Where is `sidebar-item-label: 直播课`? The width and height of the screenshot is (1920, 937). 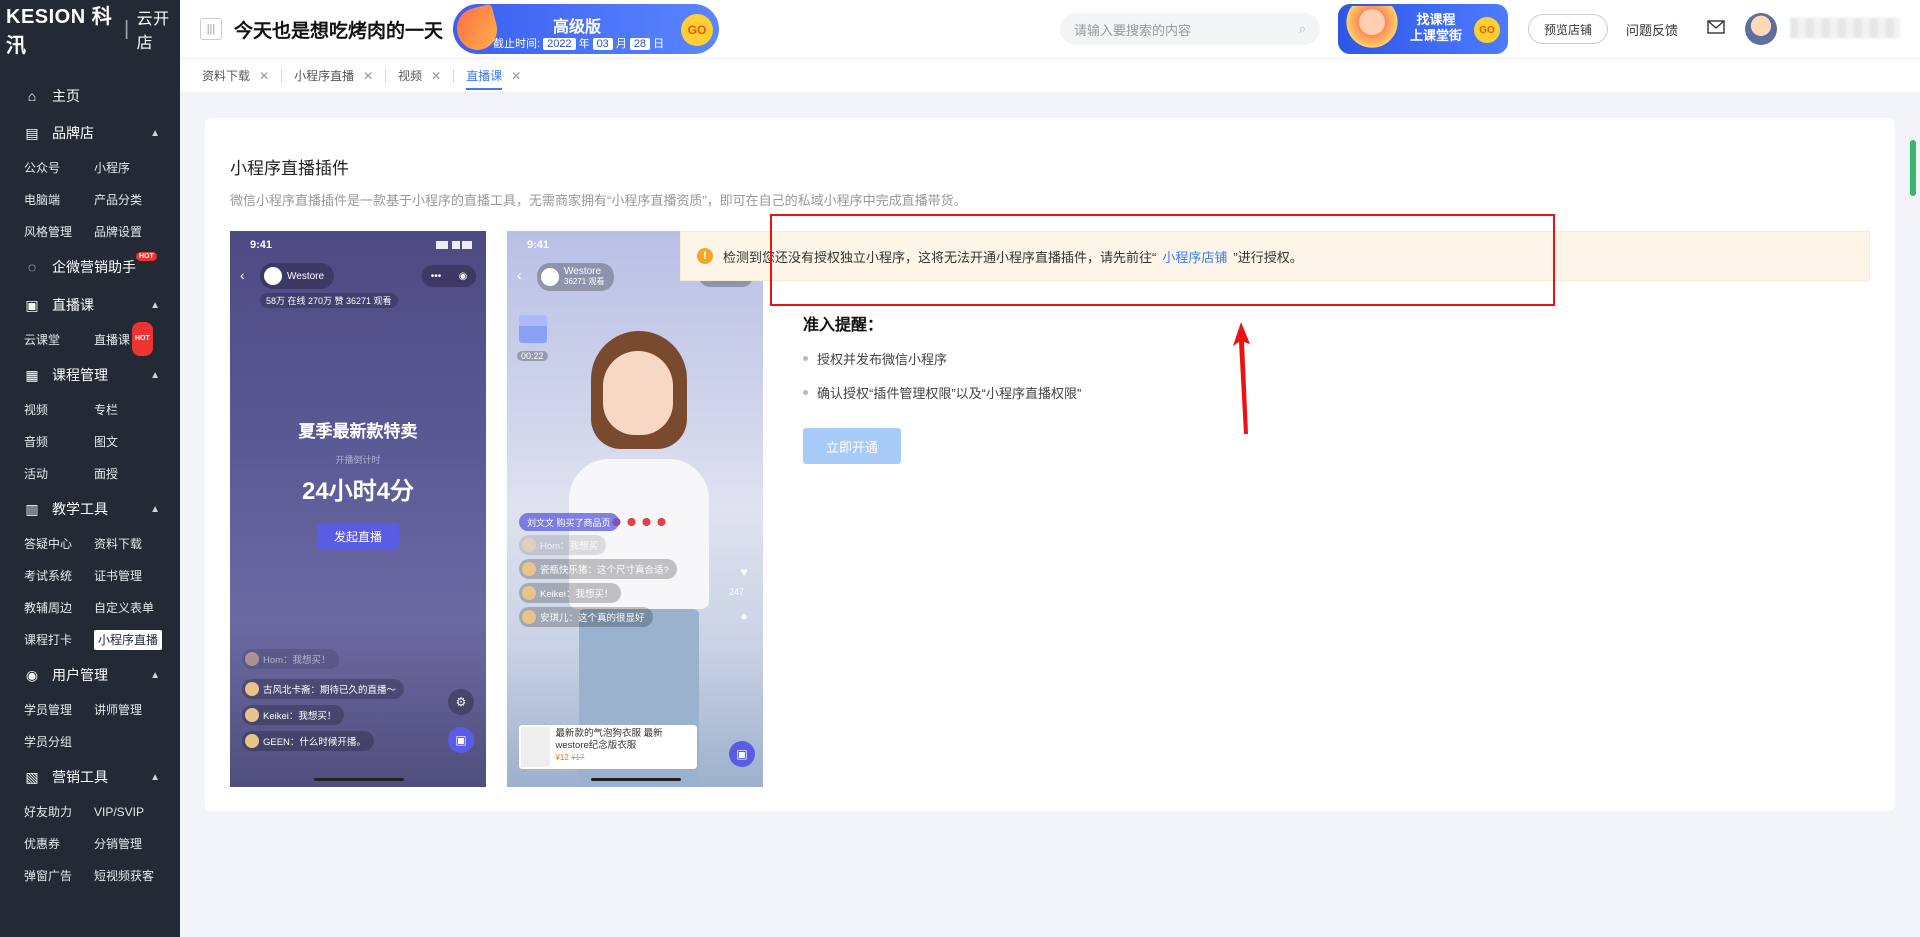 sidebar-item-label: 直播课 is located at coordinates (112, 340).